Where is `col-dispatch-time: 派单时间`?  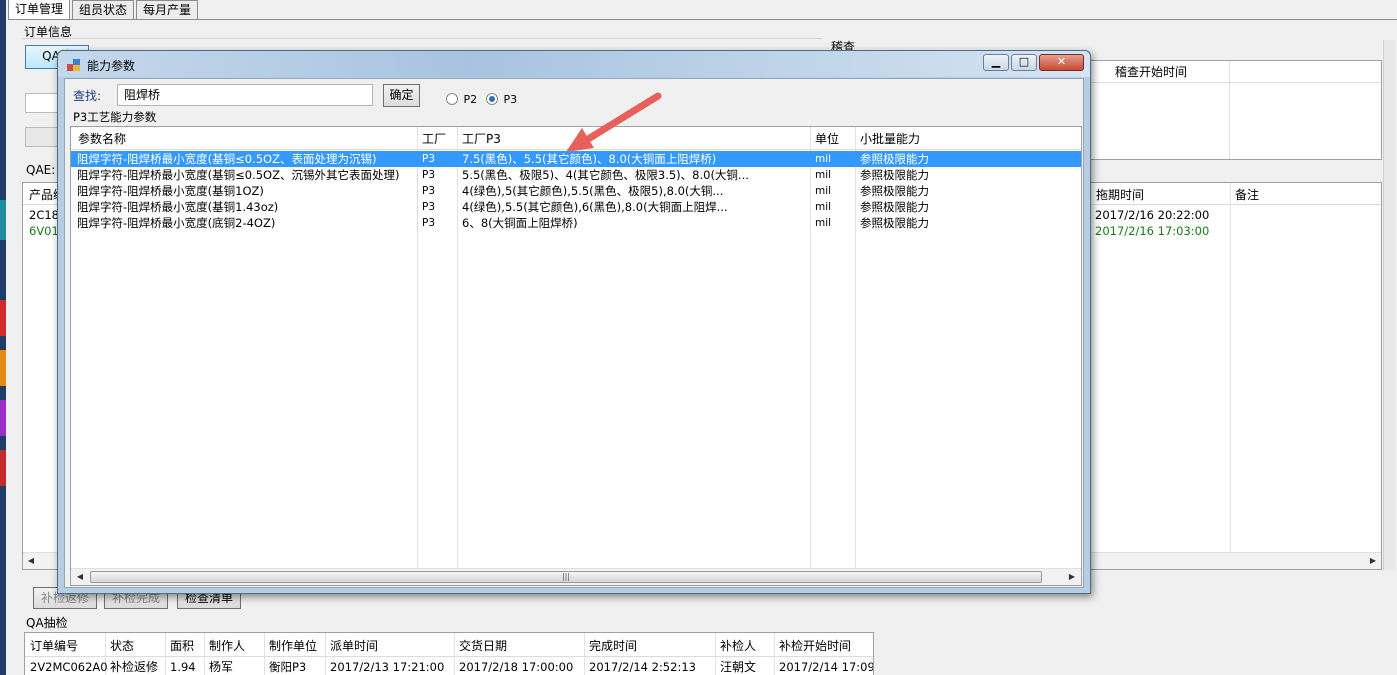
col-dispatch-time: 派单时间 is located at coordinates (354, 646).